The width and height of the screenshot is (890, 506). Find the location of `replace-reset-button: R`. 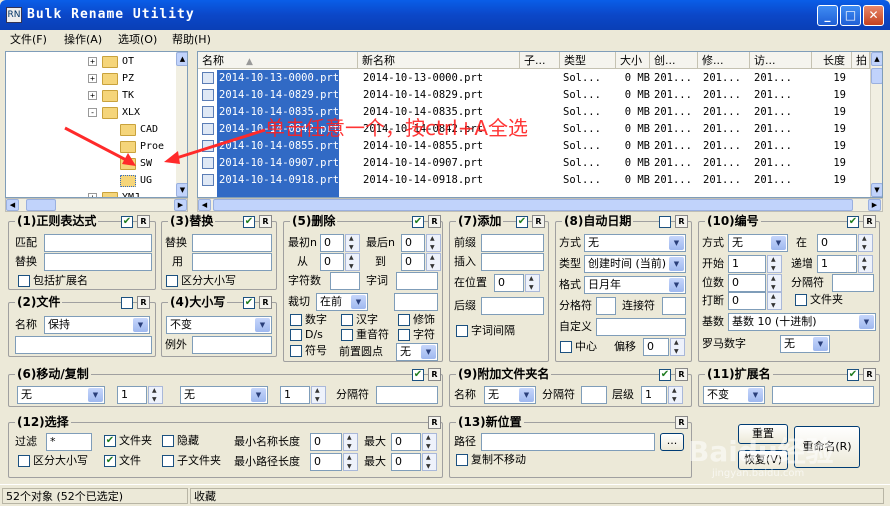

replace-reset-button: R is located at coordinates (265, 221).